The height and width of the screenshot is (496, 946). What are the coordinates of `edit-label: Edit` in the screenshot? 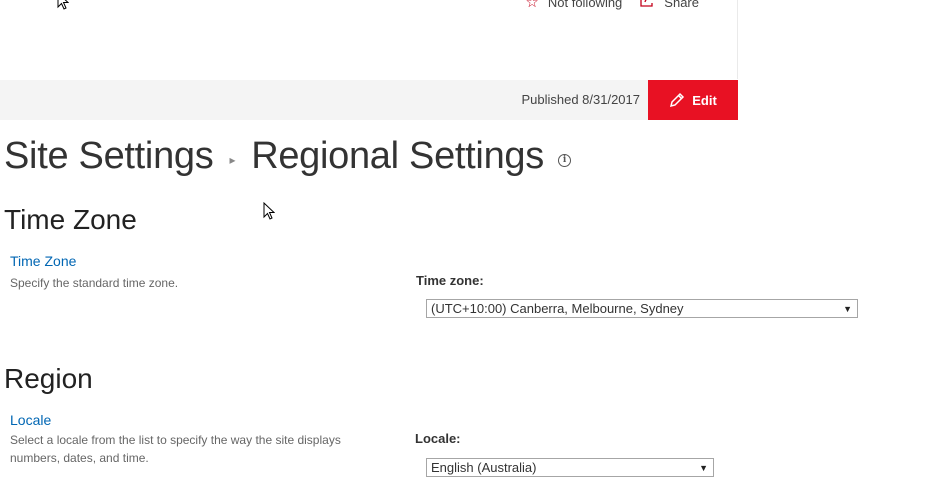 It's located at (704, 100).